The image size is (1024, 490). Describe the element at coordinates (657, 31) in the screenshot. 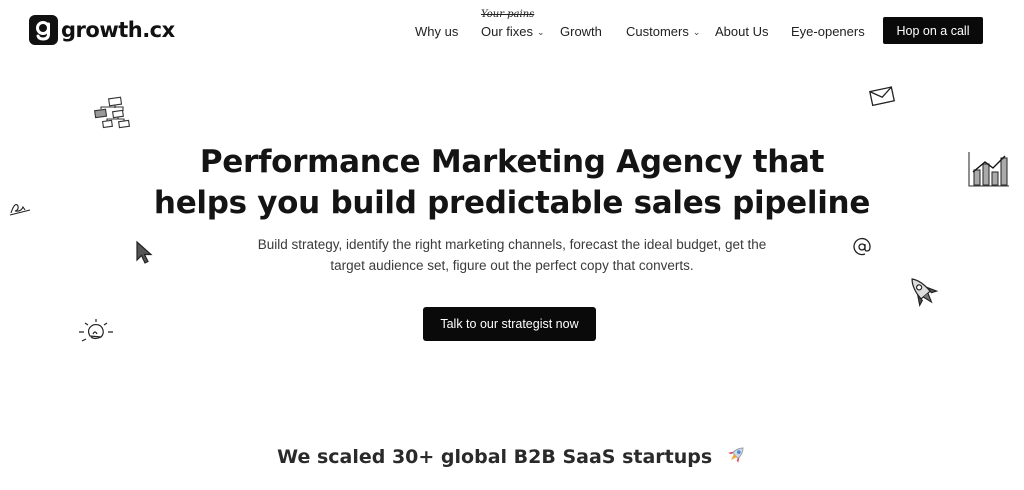

I see `nav-item-label: Customers` at that location.